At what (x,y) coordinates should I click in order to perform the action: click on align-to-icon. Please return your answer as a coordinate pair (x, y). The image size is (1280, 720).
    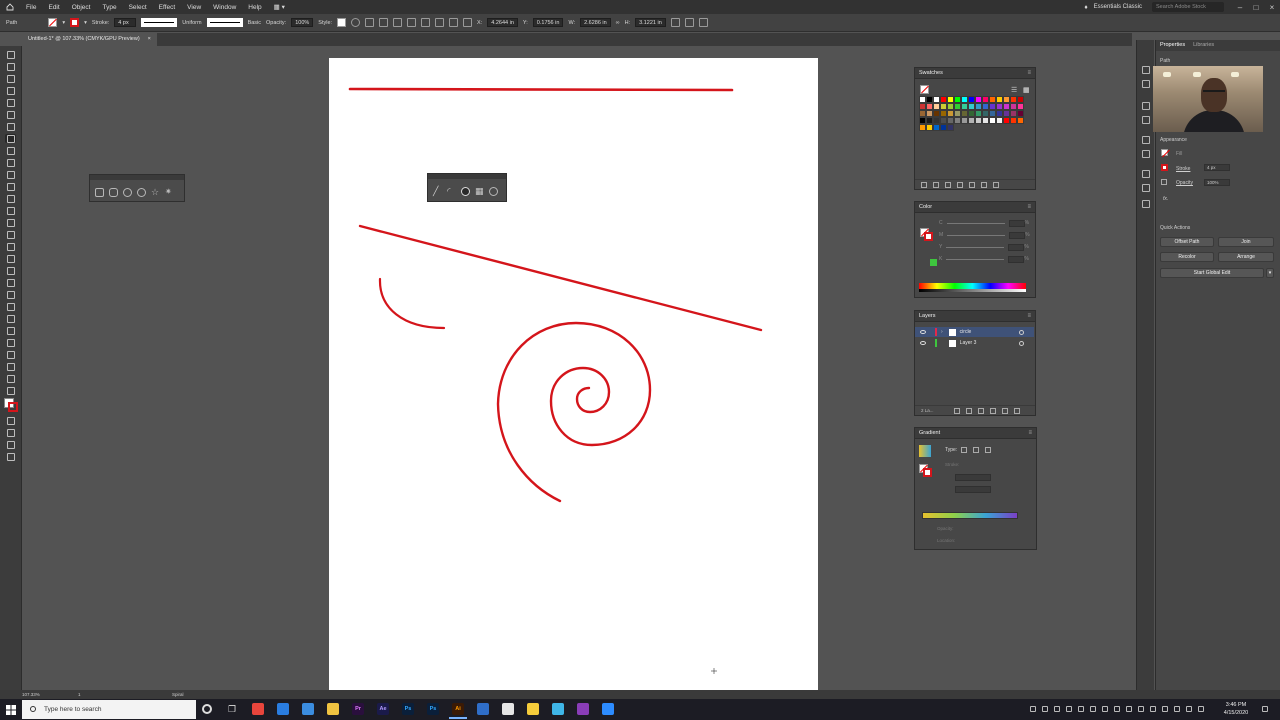
    Looking at the image, I should click on (370, 22).